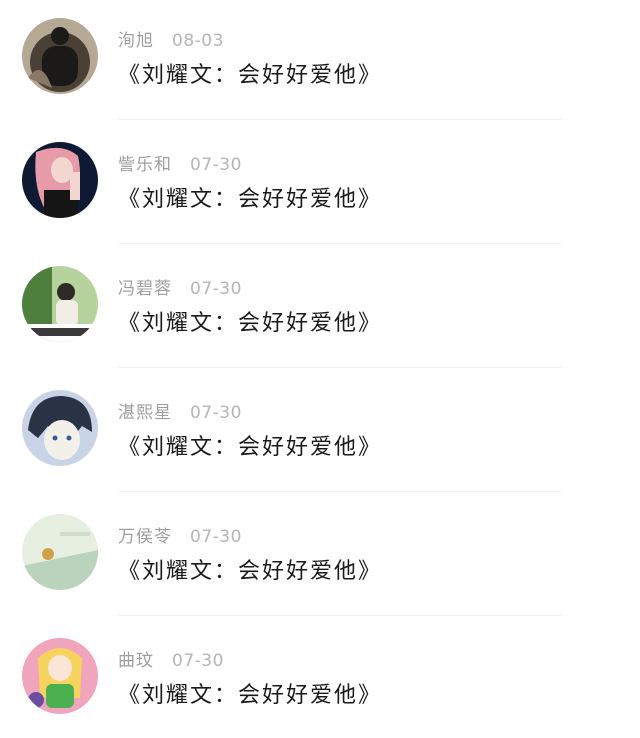  Describe the element at coordinates (171, 658) in the screenshot. I see `comment-meta: 曲玟 07-30` at that location.